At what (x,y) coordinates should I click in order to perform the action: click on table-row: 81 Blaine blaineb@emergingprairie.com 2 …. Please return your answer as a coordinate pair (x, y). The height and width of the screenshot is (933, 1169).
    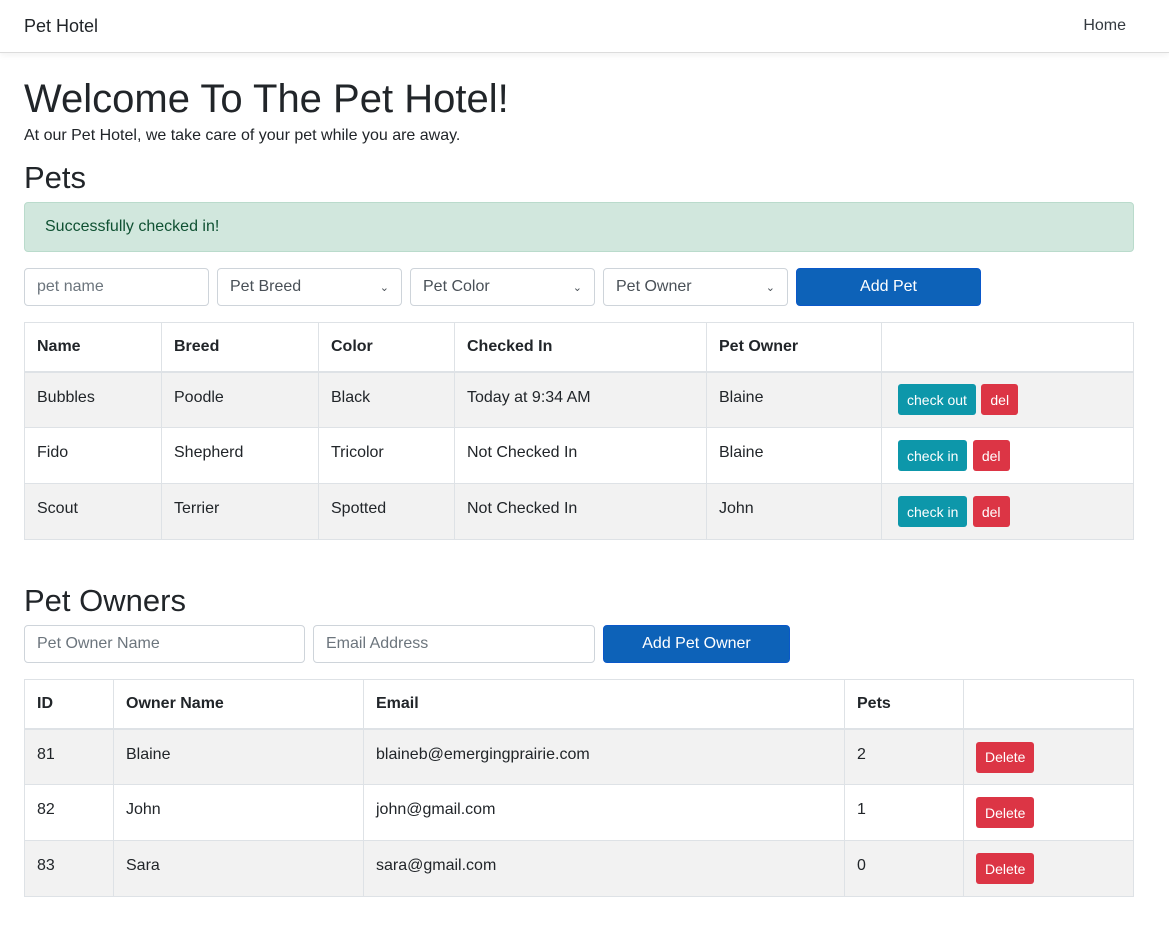
    Looking at the image, I should click on (579, 757).